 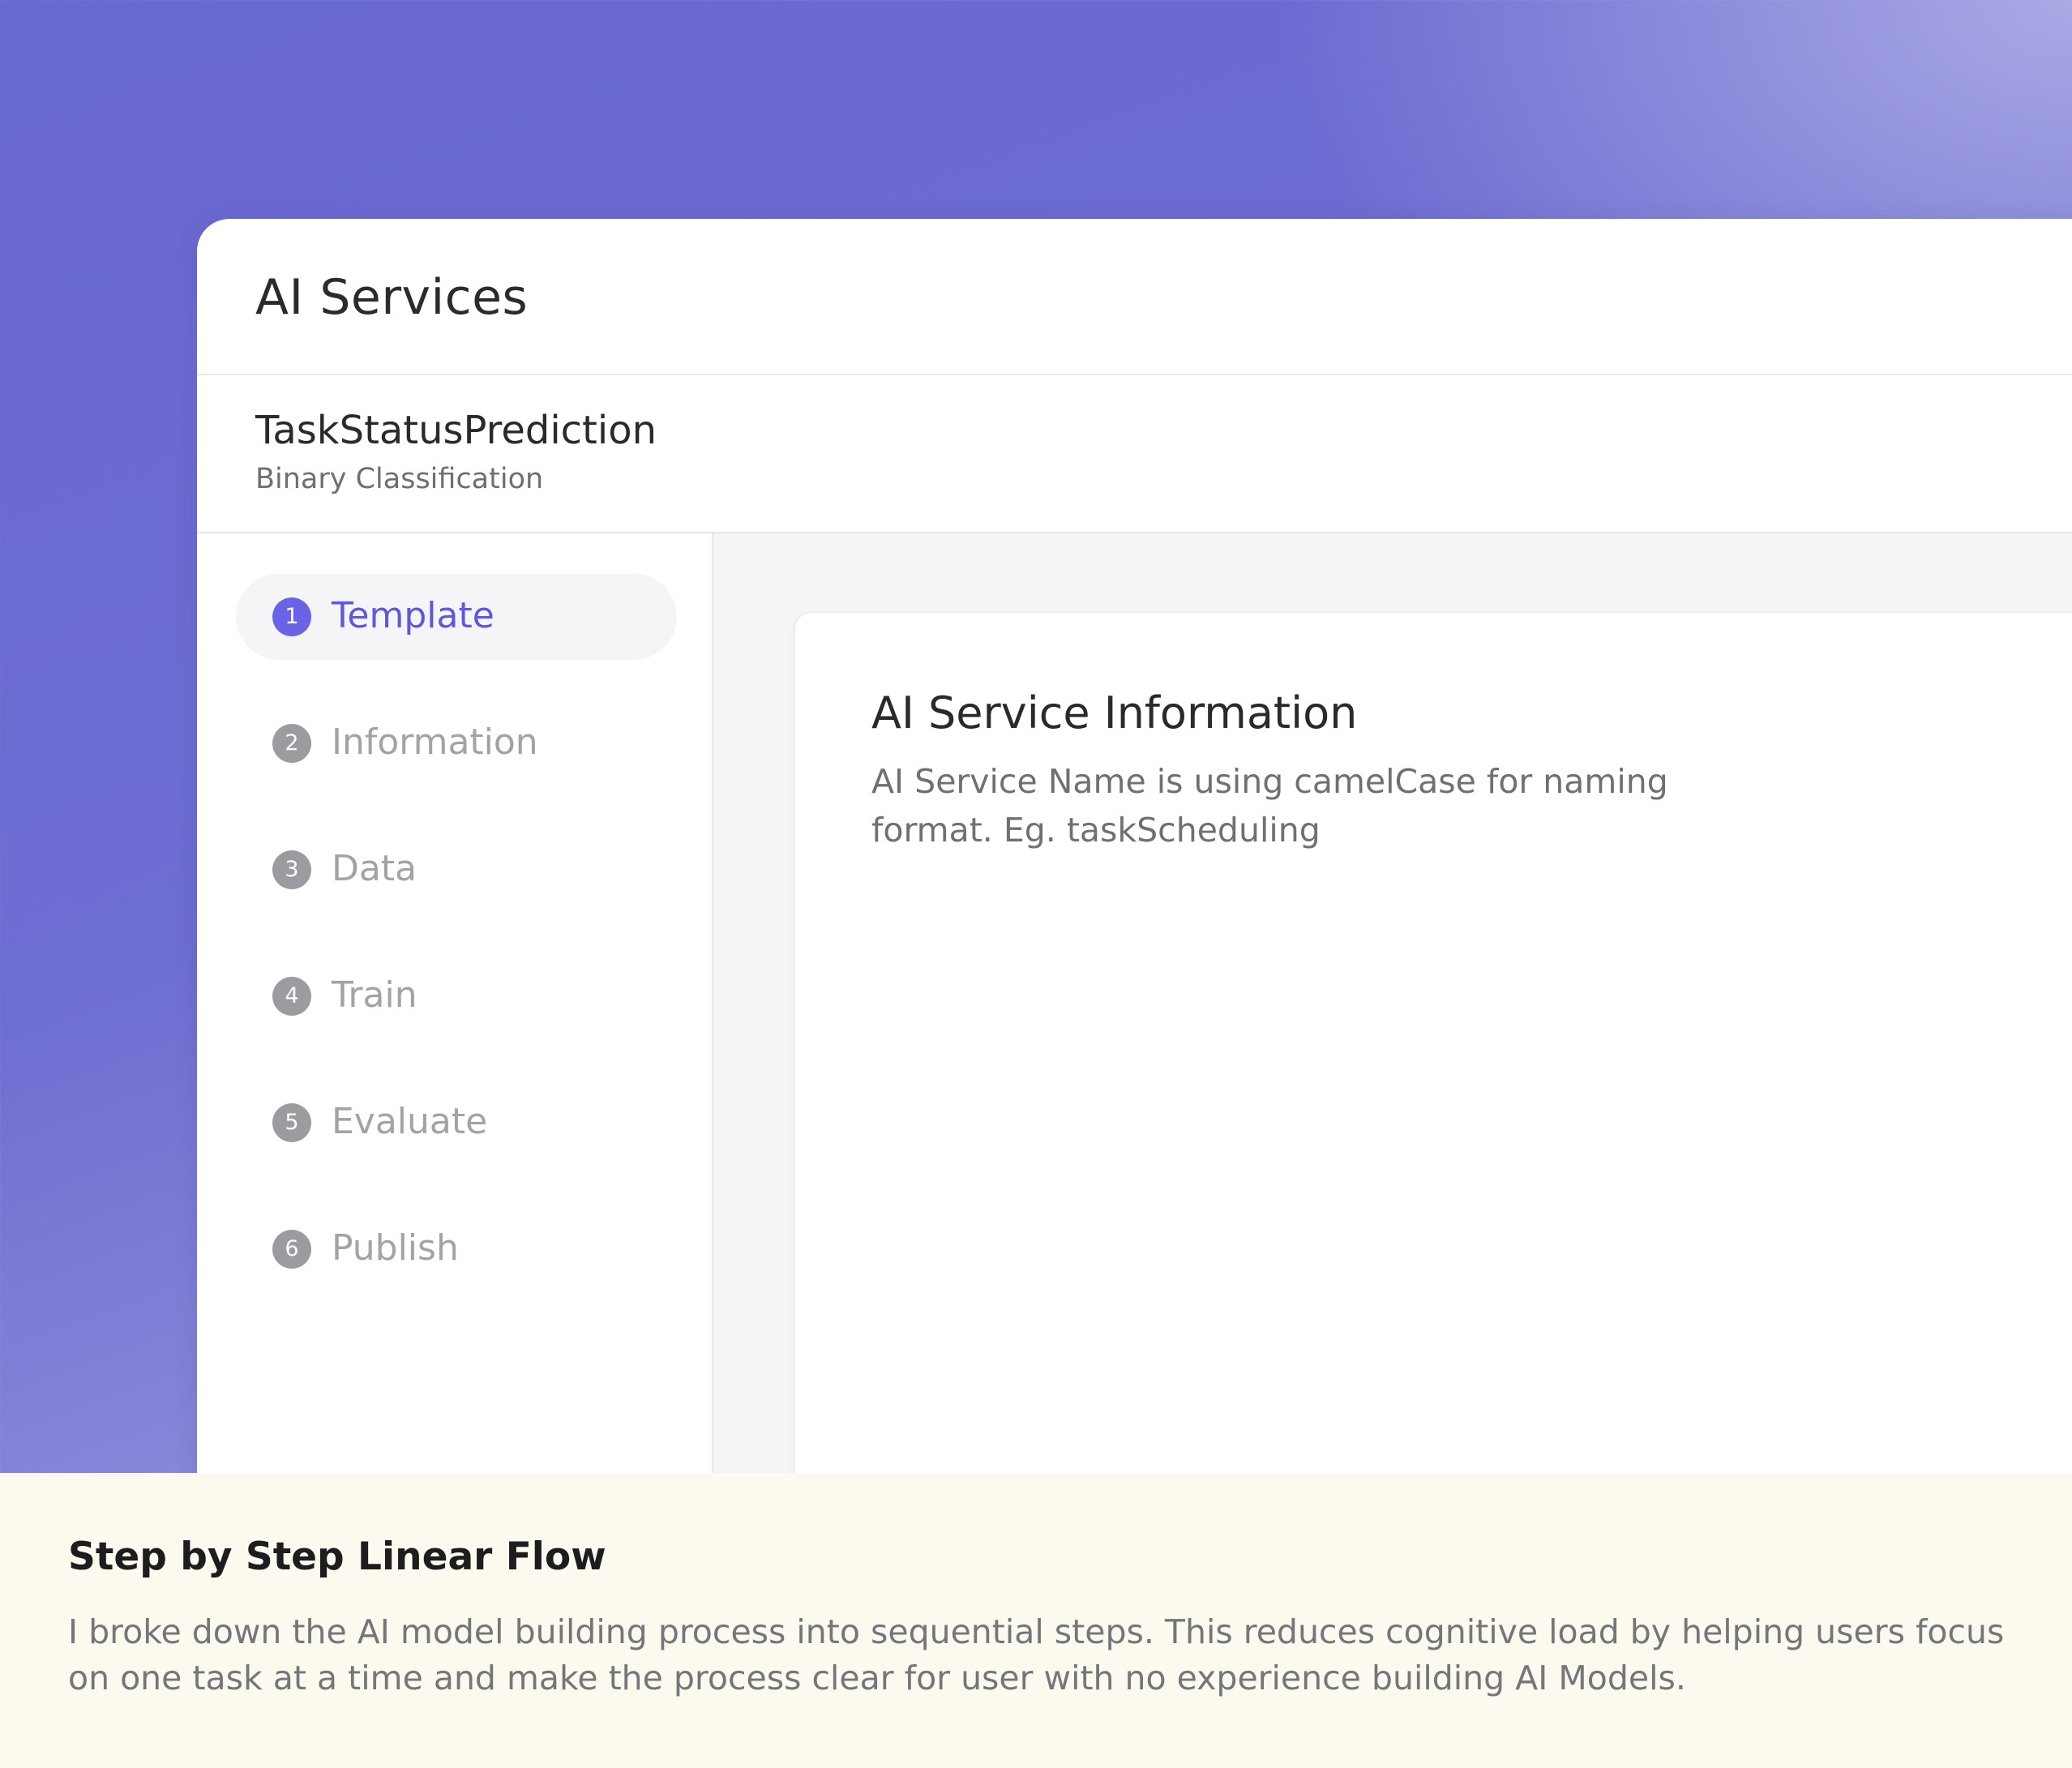 What do you see at coordinates (413, 615) in the screenshot?
I see `step-label: Template` at bounding box center [413, 615].